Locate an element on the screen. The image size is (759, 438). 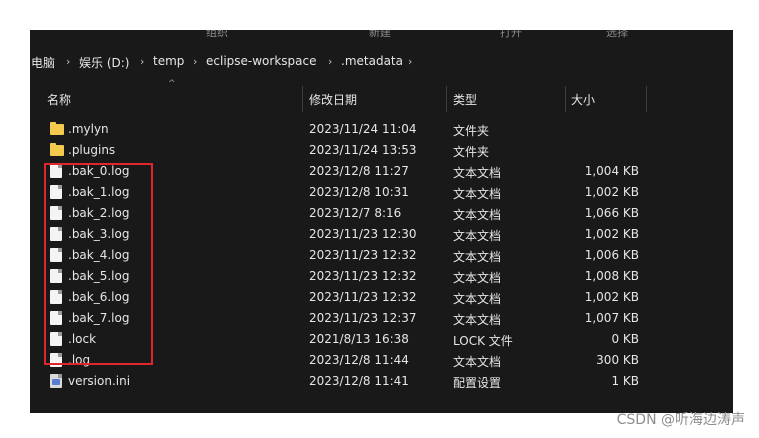
ribbon-new: 新建 is located at coordinates (380, 35).